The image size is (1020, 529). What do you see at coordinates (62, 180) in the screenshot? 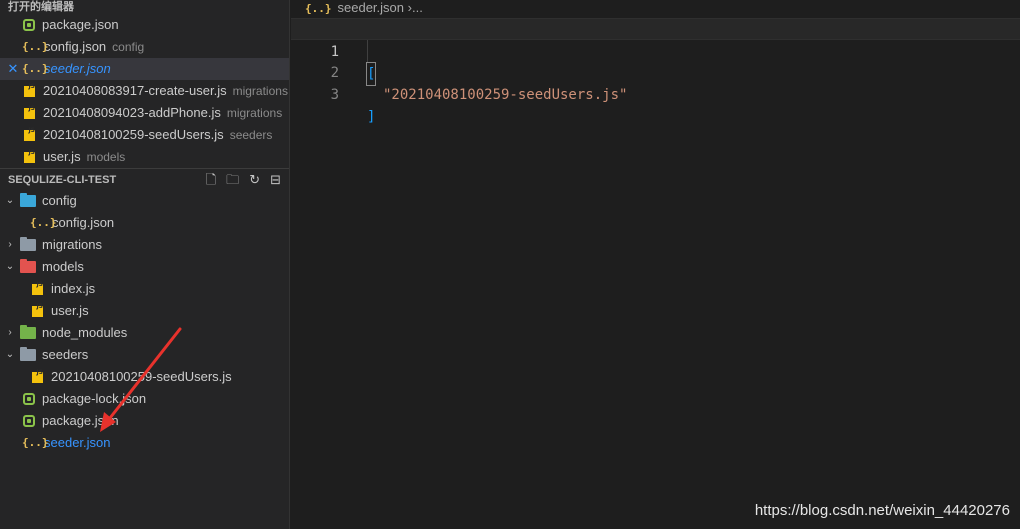
I see `project-title: SEQULIZE-CLI-TEST` at bounding box center [62, 180].